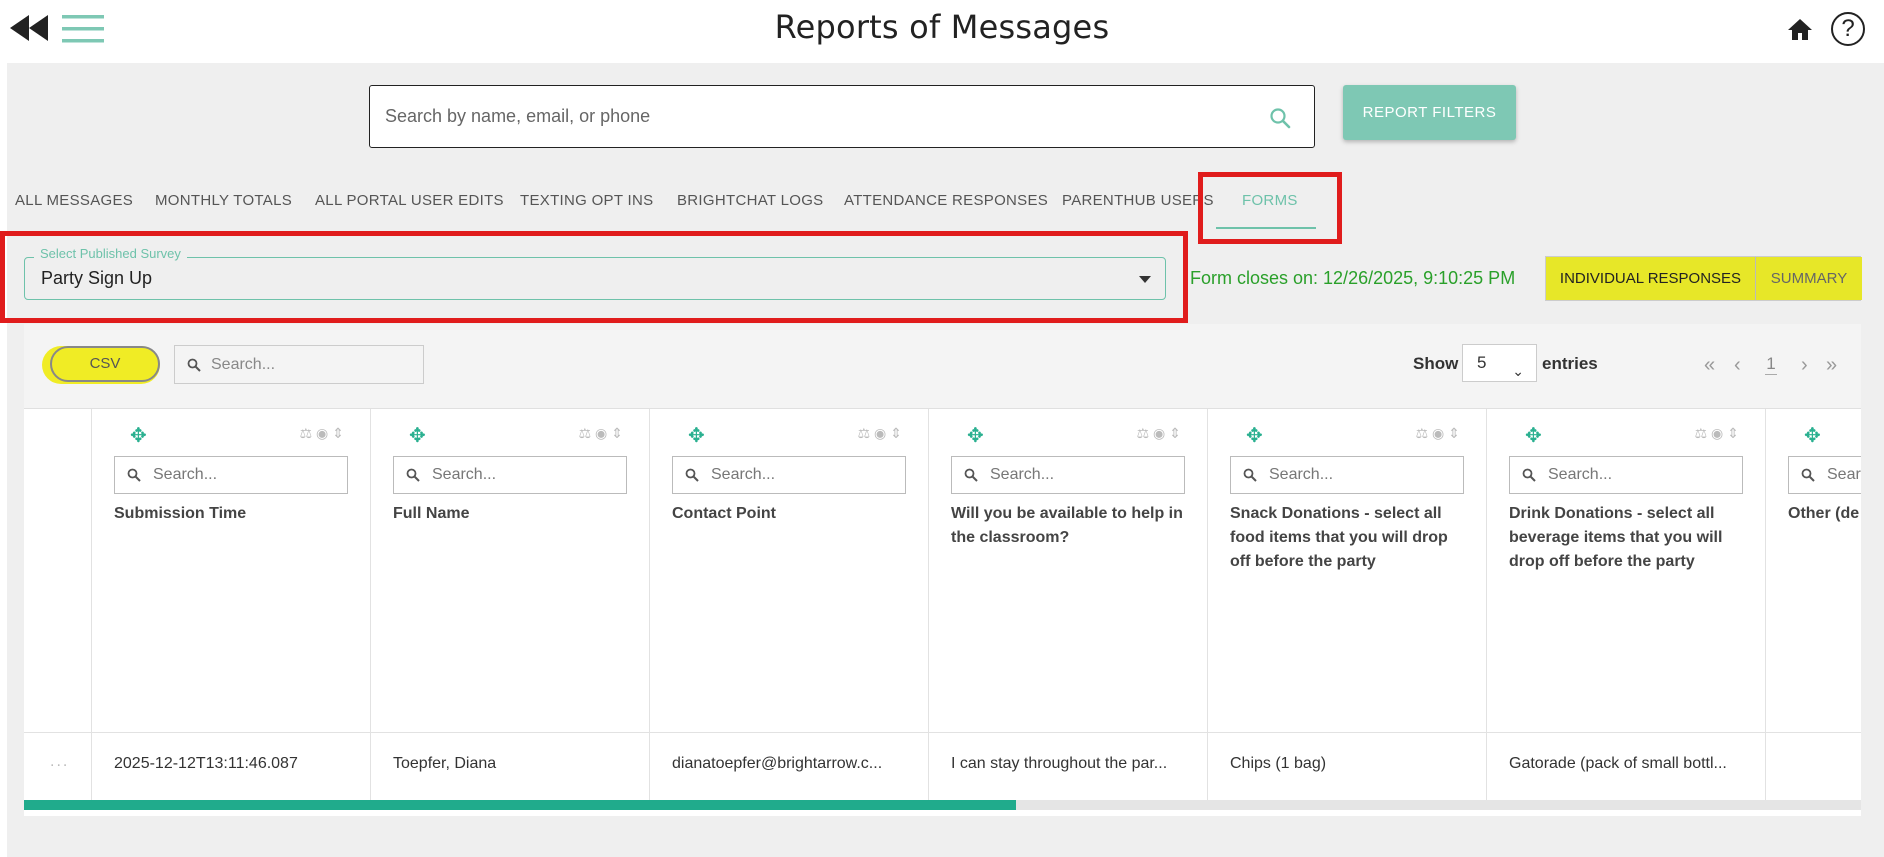 The image size is (1884, 857). What do you see at coordinates (750, 200) in the screenshot?
I see `tab-brightchat-logs: BRIGHTCHAT LOGS` at bounding box center [750, 200].